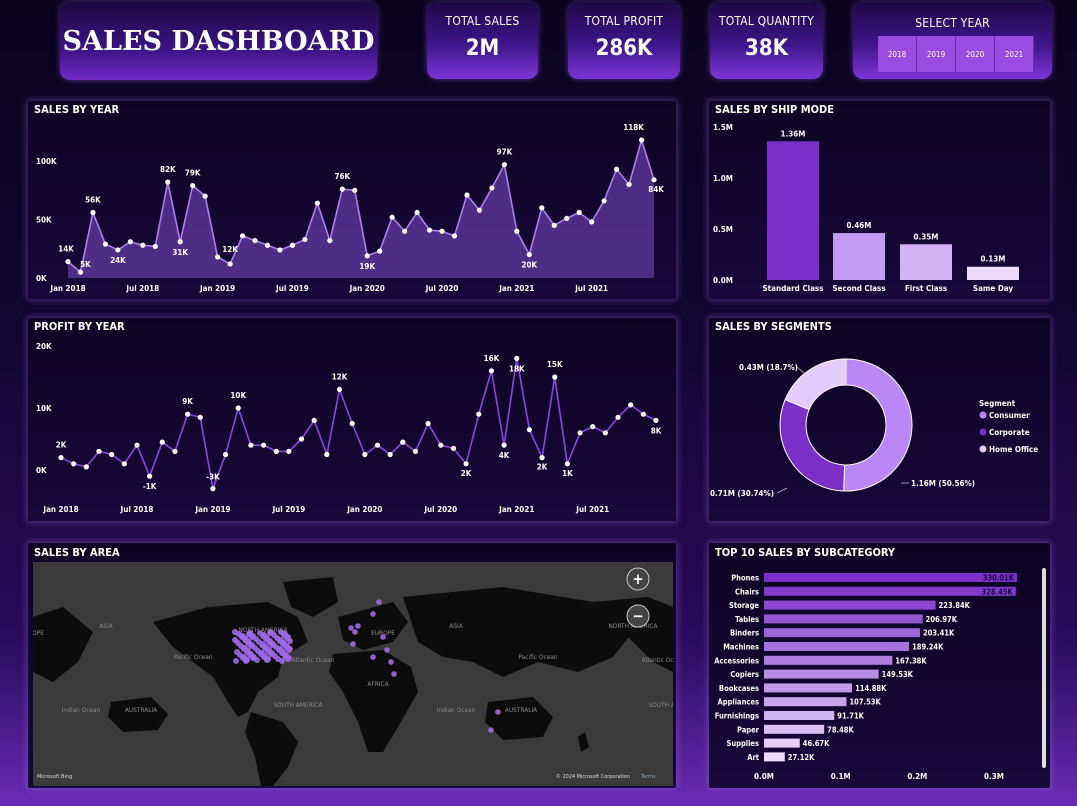  Describe the element at coordinates (377, 684) in the screenshot. I see `map-label: AFRICA` at that location.